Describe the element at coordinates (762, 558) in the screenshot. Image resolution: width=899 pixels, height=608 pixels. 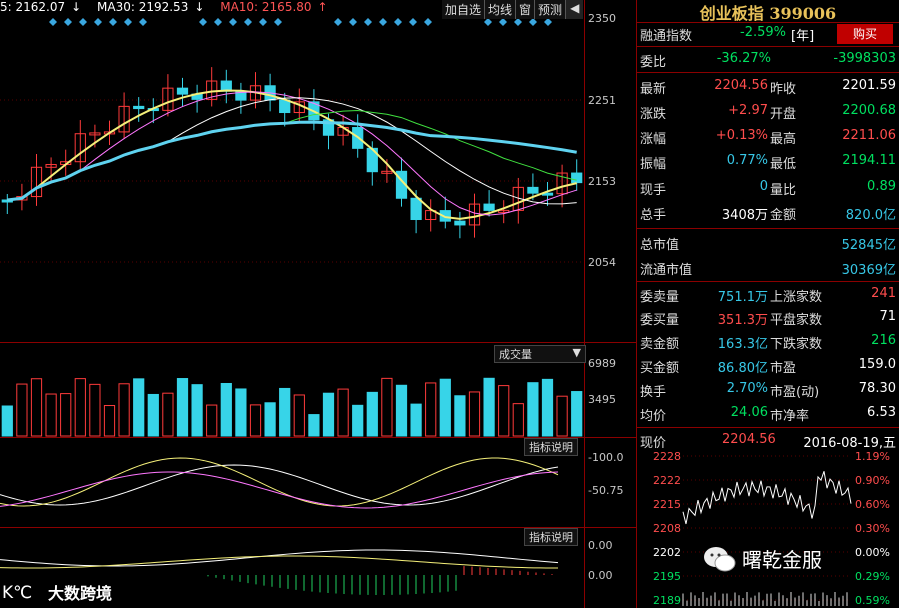
I see `watermark-right: 曙乾金服` at that location.